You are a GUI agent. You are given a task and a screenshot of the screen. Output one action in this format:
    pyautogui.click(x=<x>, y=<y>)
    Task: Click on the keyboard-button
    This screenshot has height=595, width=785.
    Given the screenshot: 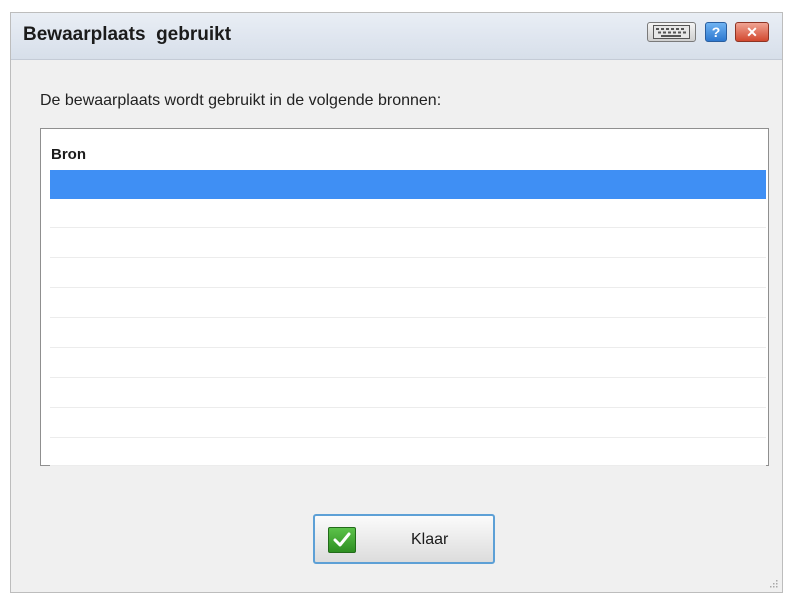 What is the action you would take?
    pyautogui.click(x=671, y=32)
    